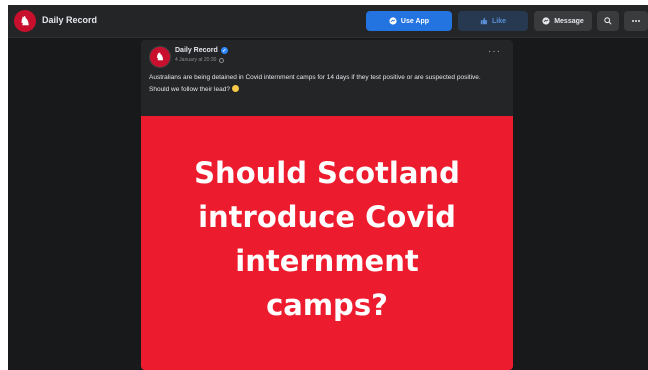 The height and width of the screenshot is (370, 648). What do you see at coordinates (160, 57) in the screenshot?
I see `post-author-avatar: ♞` at bounding box center [160, 57].